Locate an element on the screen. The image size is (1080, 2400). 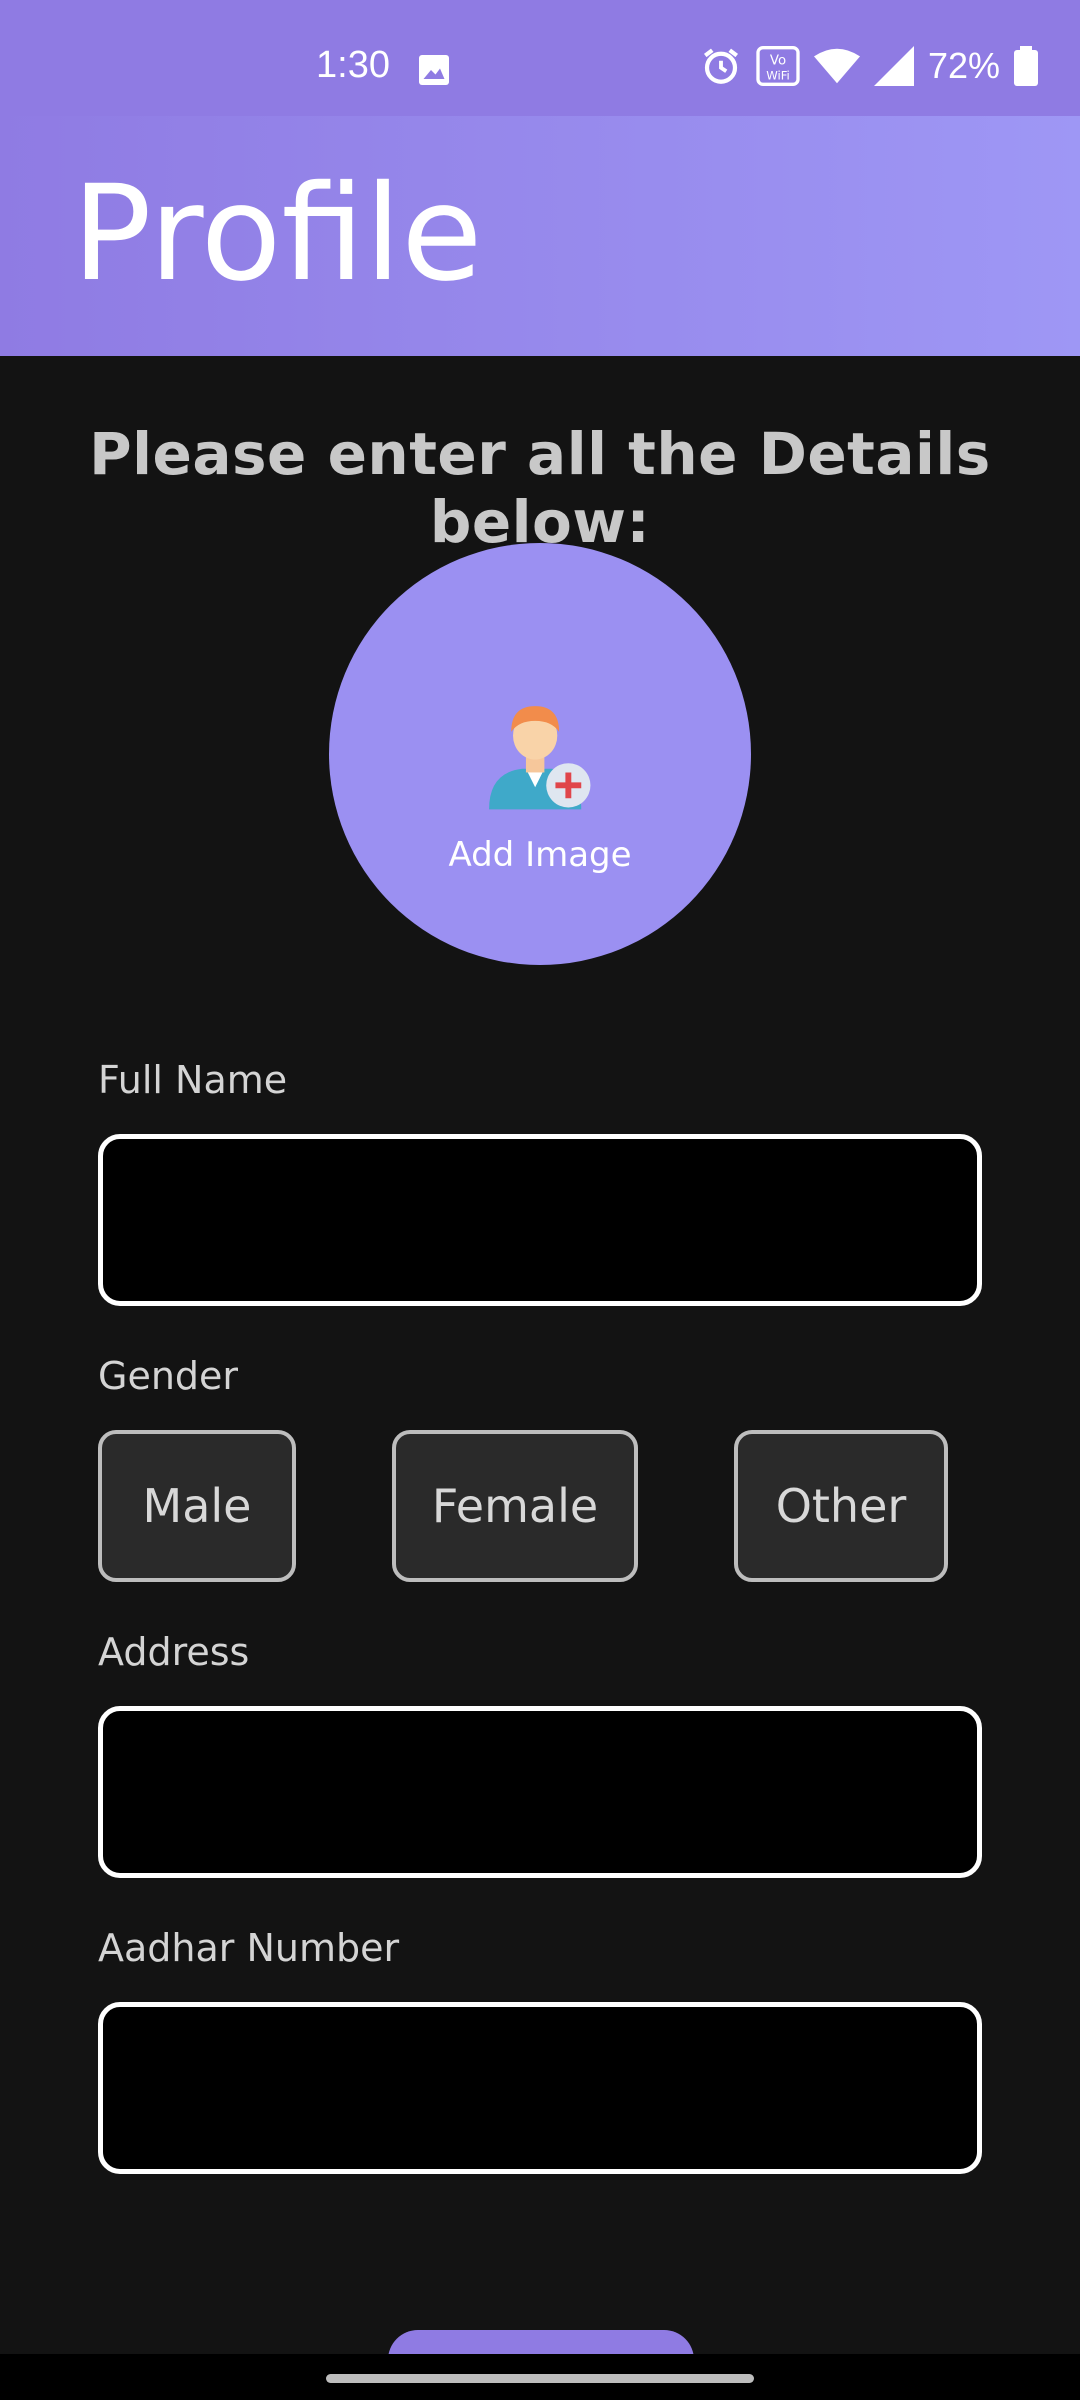
add-user-icon is located at coordinates (540, 758).